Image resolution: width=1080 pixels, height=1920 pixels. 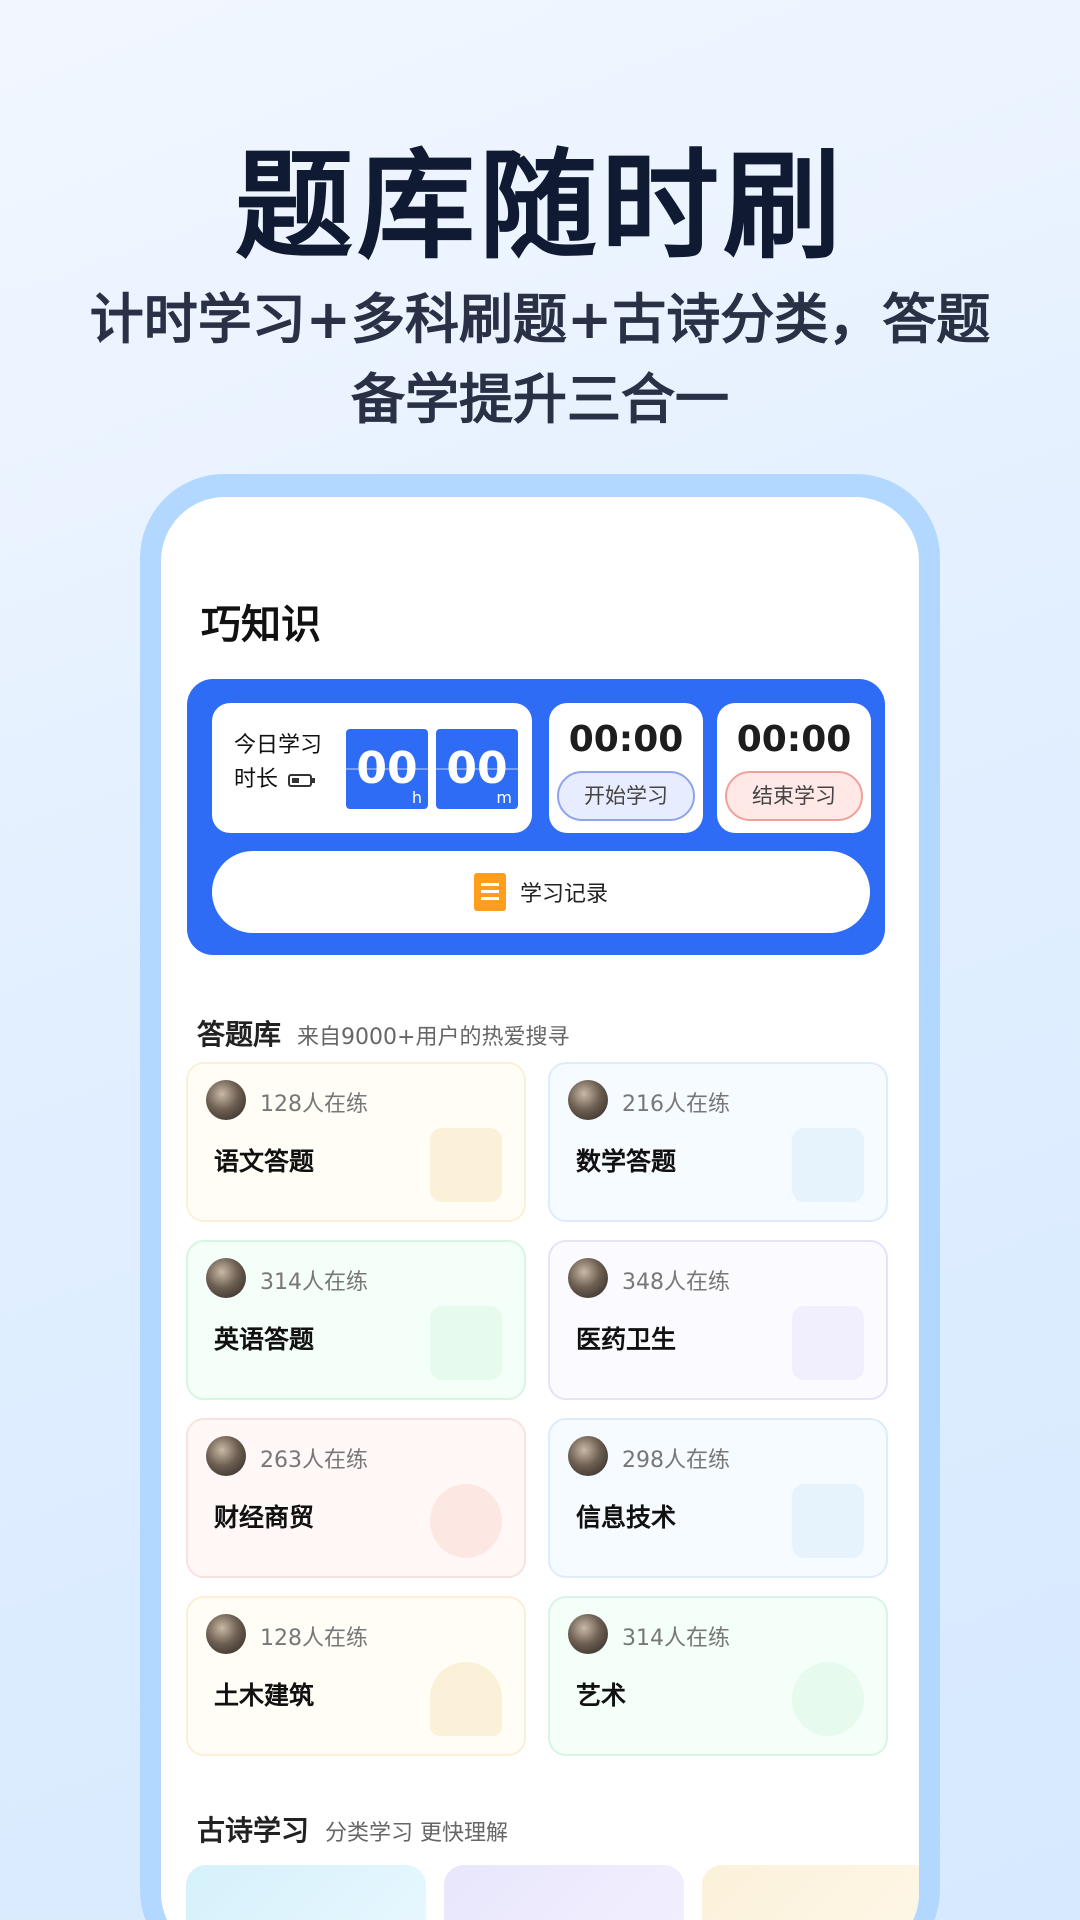 What do you see at coordinates (264, 1517) in the screenshot?
I see `subject-name: 财经商贸` at bounding box center [264, 1517].